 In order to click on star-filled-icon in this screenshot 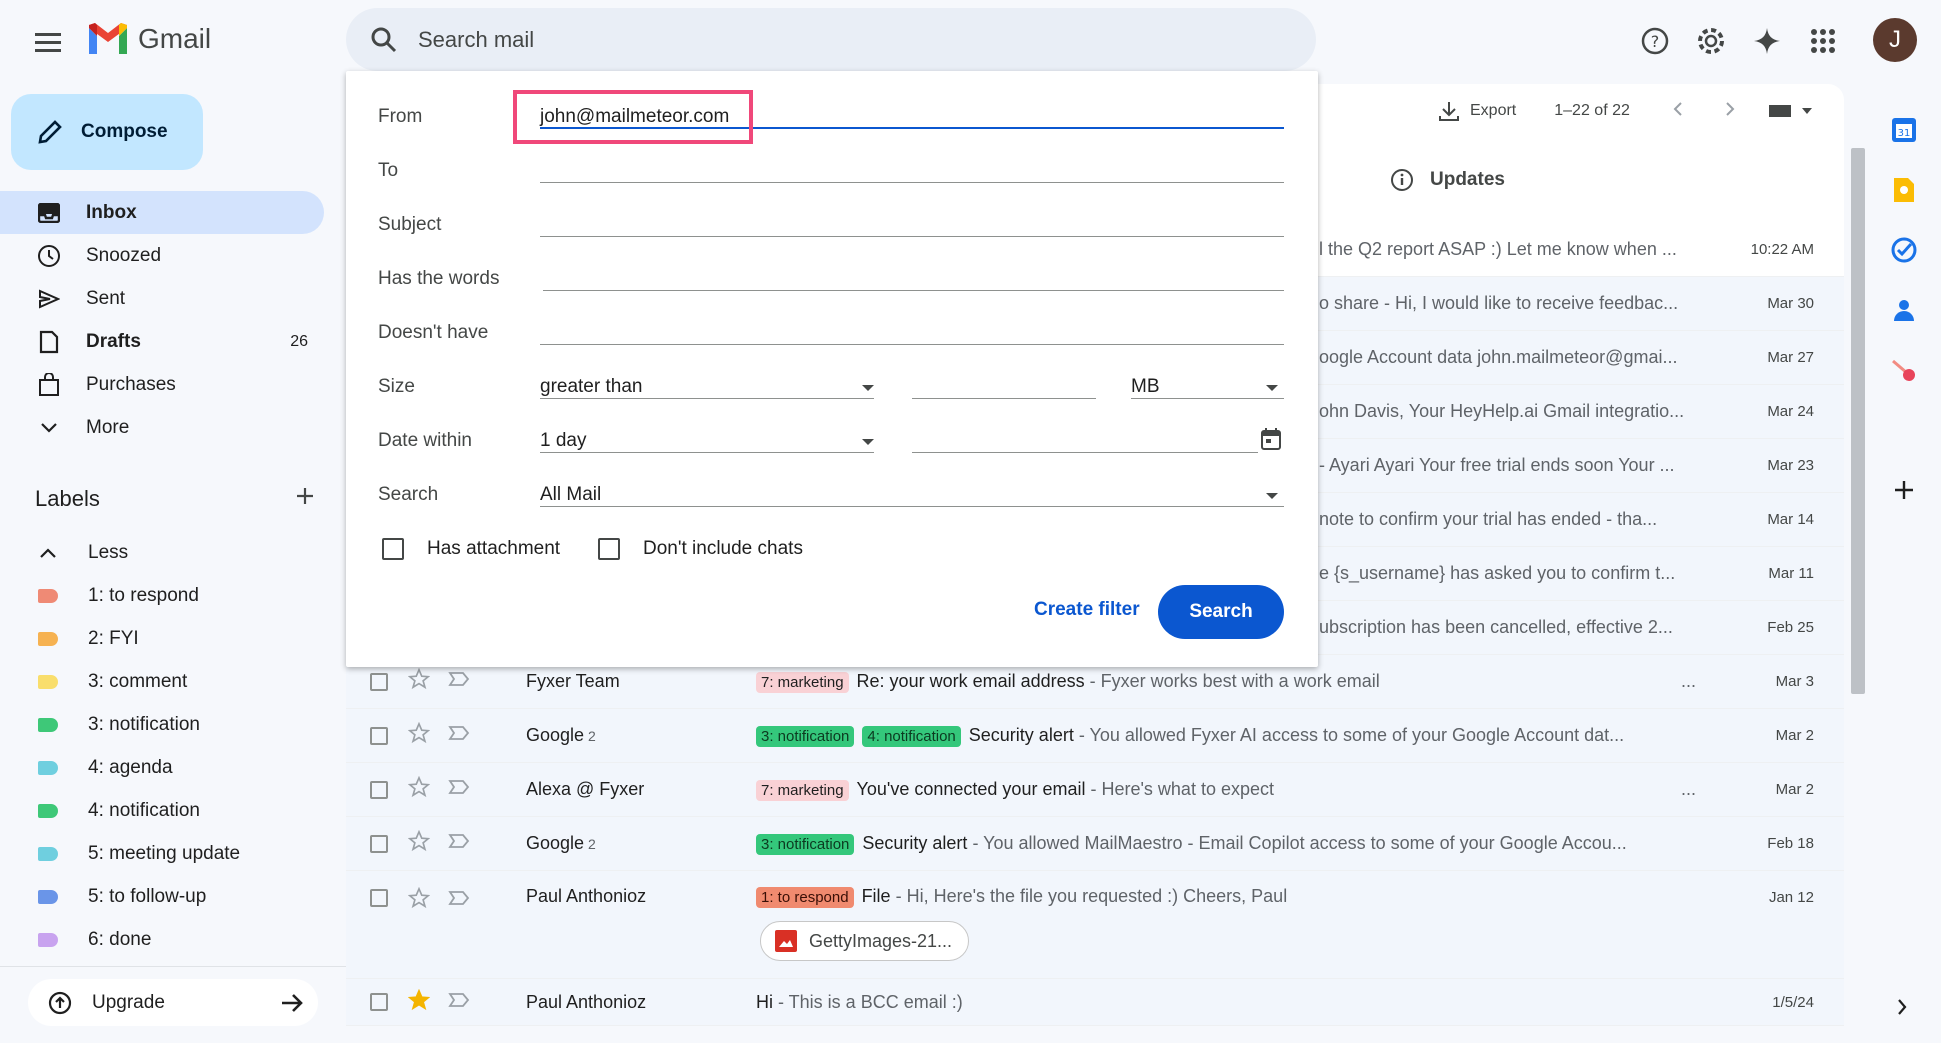, I will do `click(419, 1002)`.